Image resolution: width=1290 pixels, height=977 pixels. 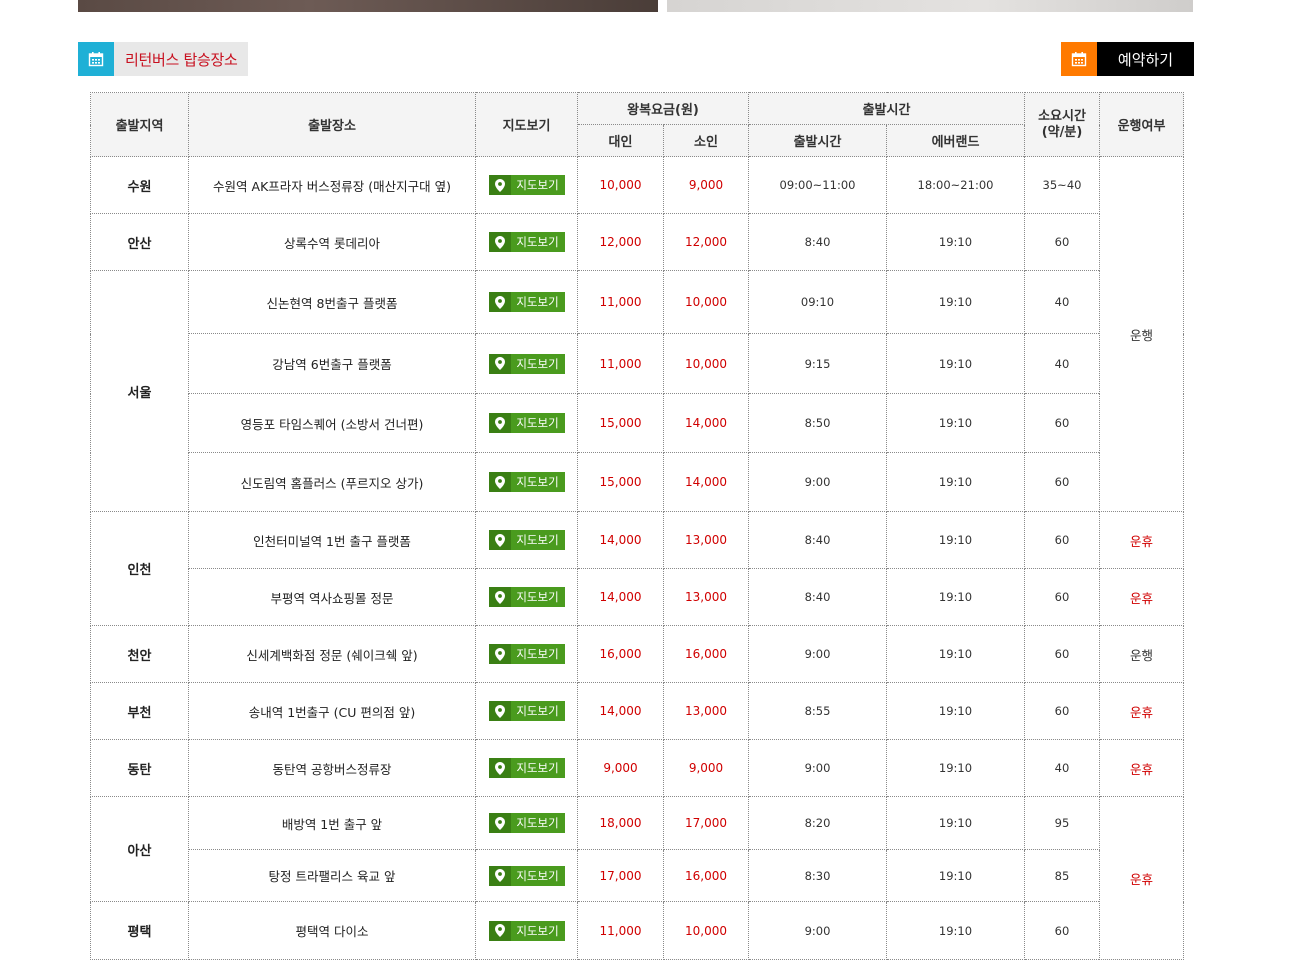 What do you see at coordinates (526, 124) in the screenshot?
I see `header-map: 지도보기` at bounding box center [526, 124].